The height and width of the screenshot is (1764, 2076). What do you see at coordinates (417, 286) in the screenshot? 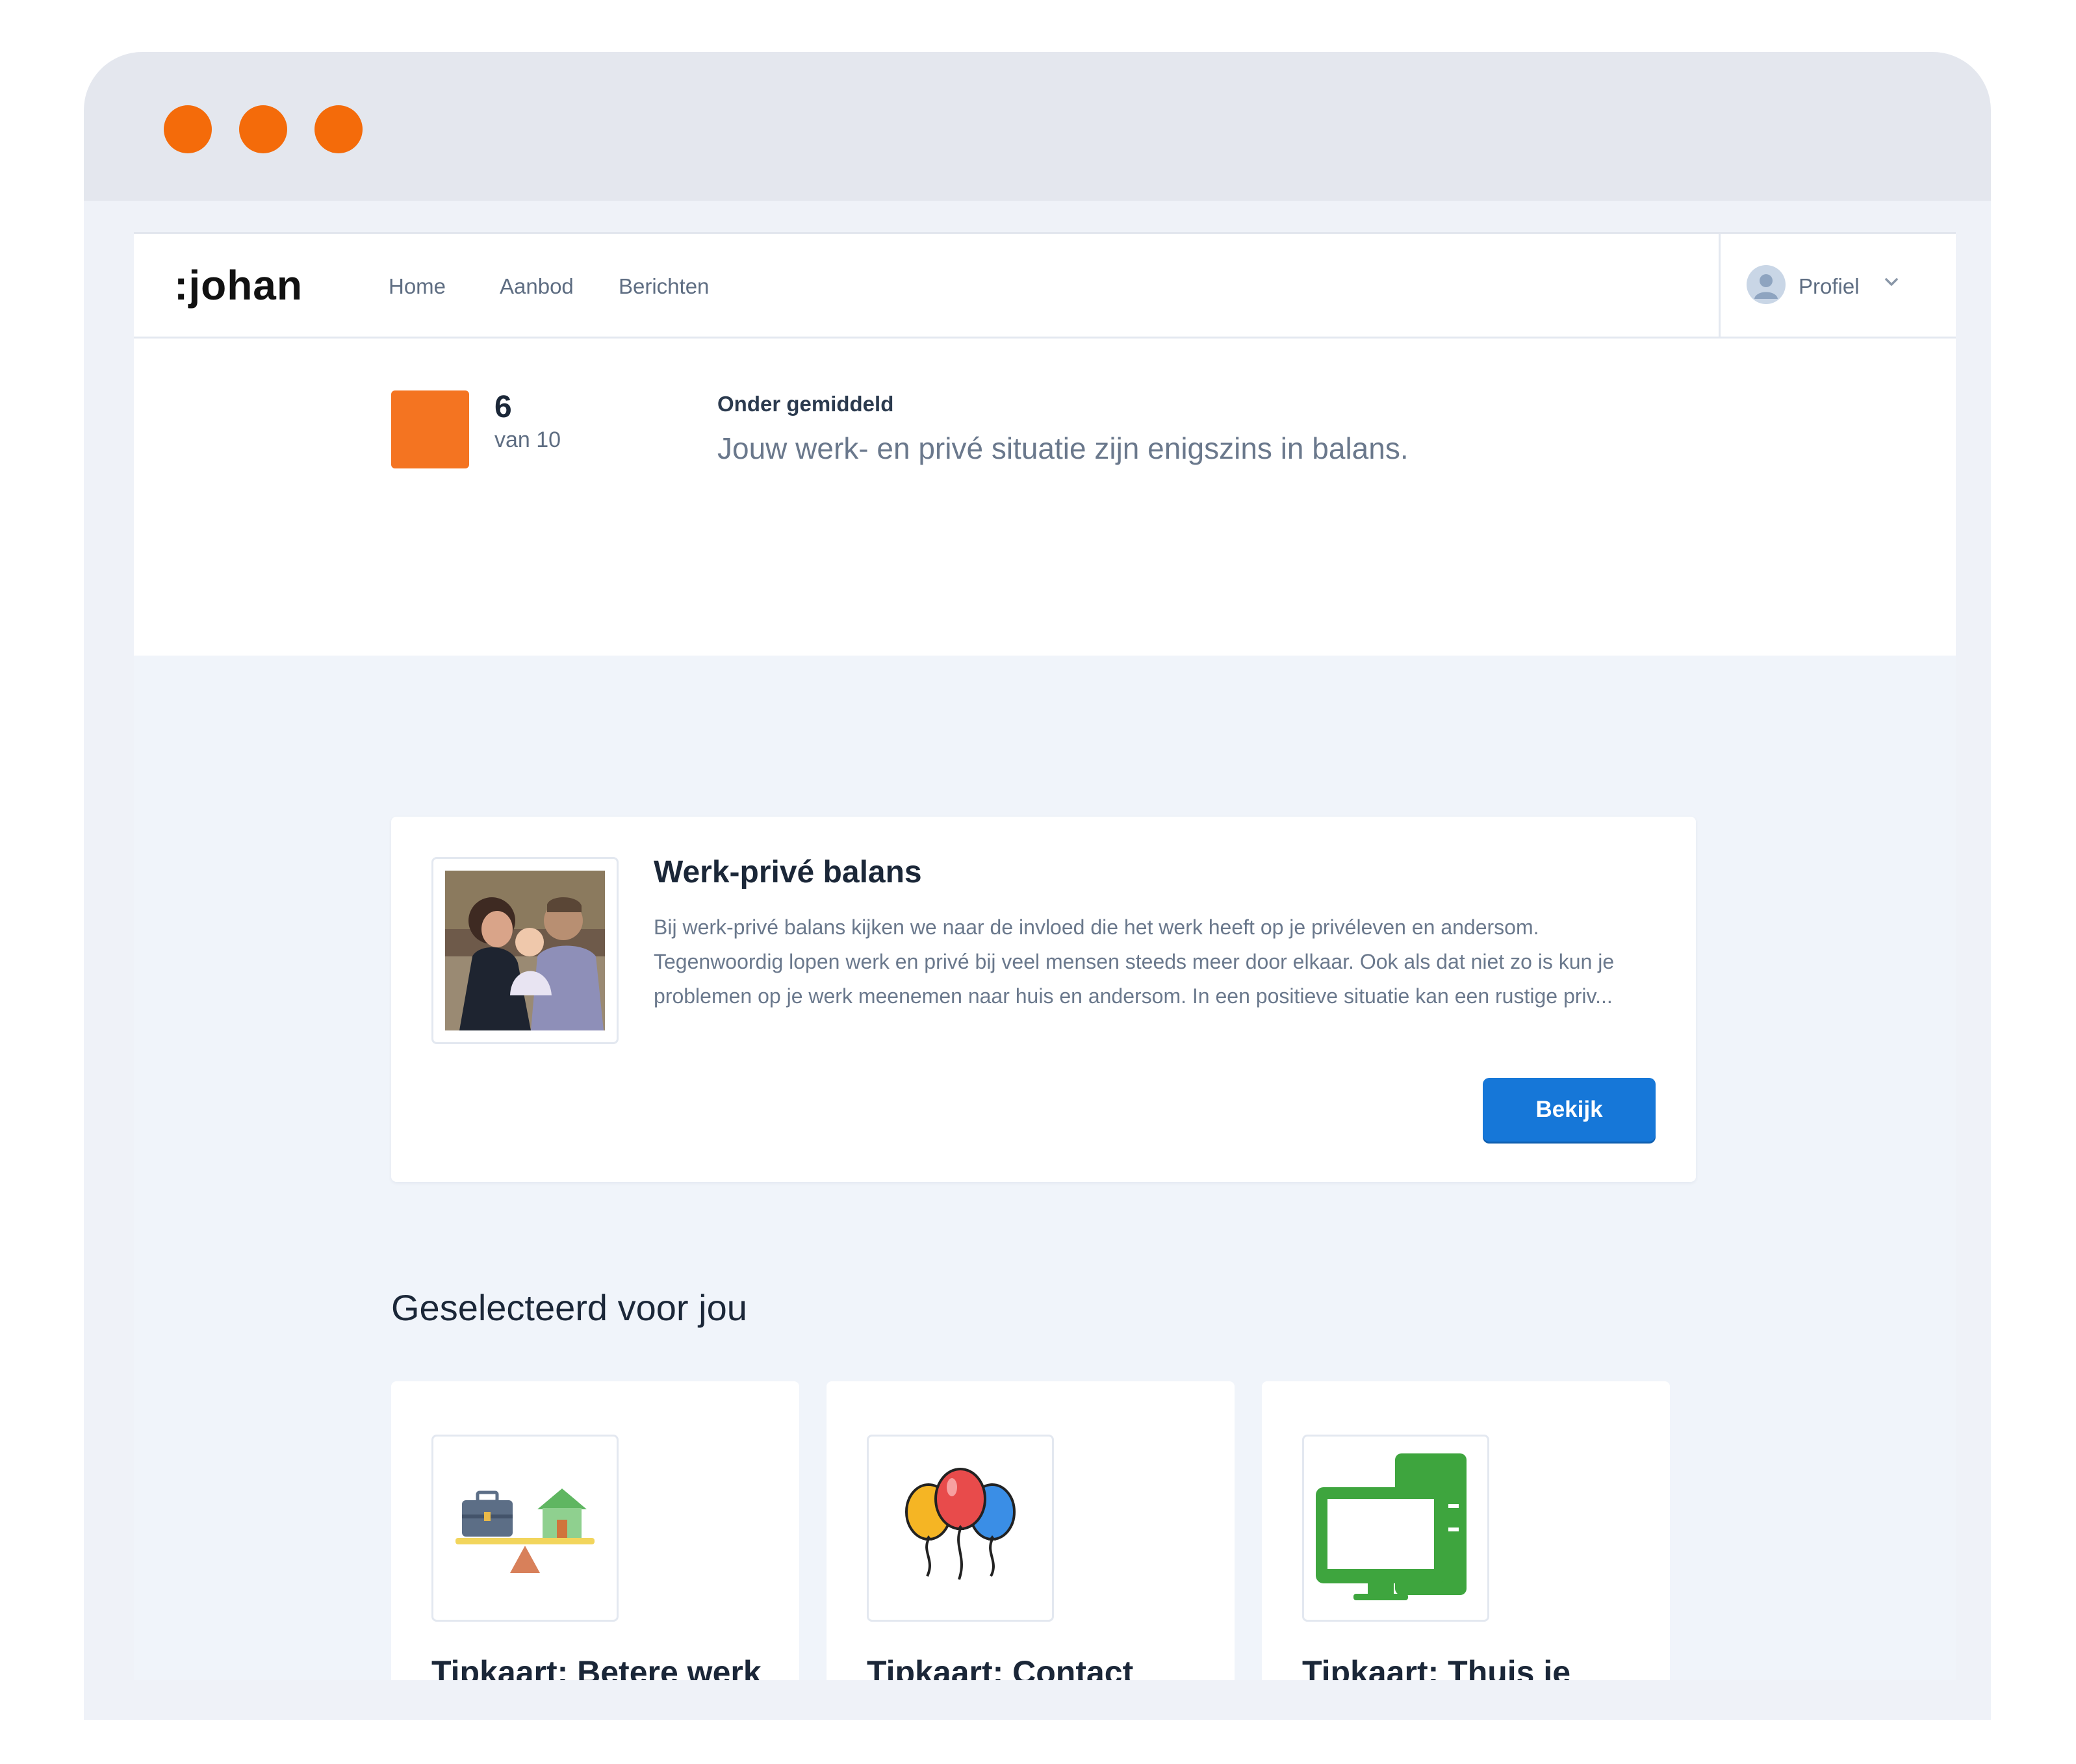
I see `nav-link-home: Home` at bounding box center [417, 286].